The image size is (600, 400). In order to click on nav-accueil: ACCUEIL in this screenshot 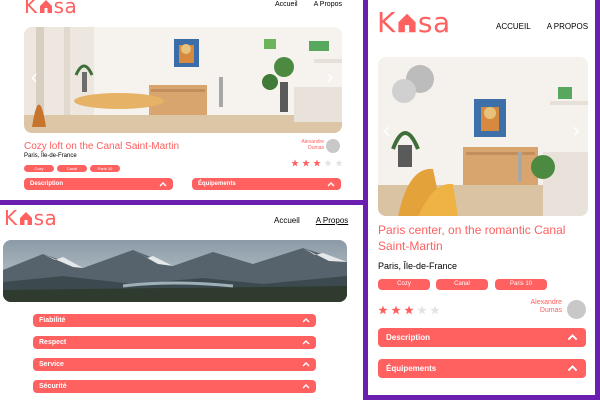, I will do `click(513, 26)`.